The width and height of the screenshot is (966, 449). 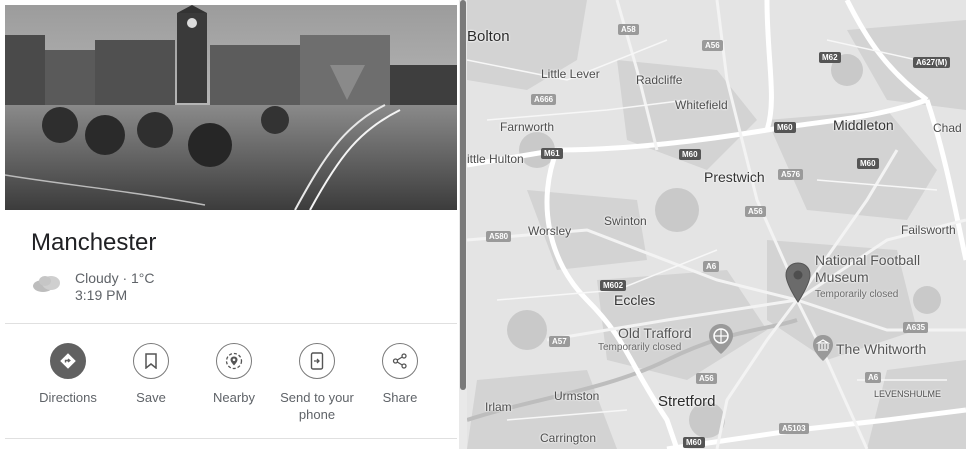 What do you see at coordinates (916, 327) in the screenshot?
I see `road-shield: A635` at bounding box center [916, 327].